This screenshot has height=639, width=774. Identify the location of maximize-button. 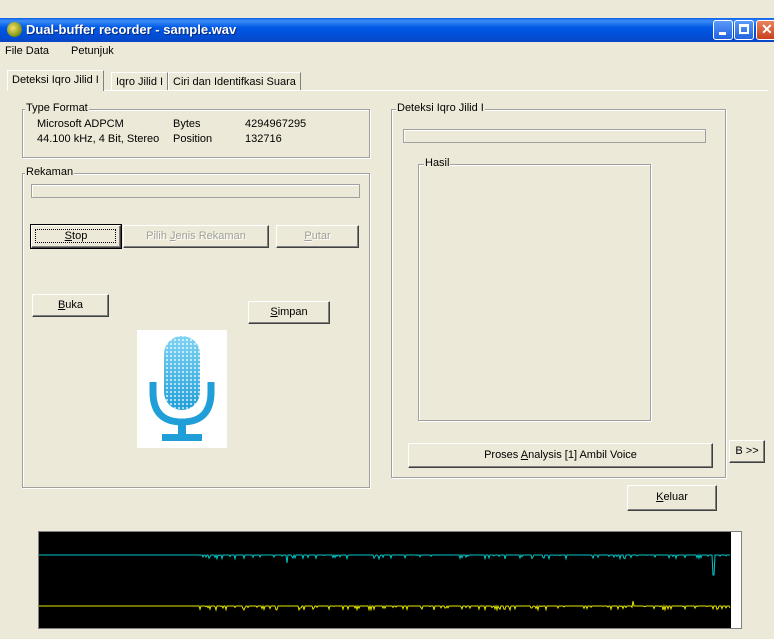
(744, 30).